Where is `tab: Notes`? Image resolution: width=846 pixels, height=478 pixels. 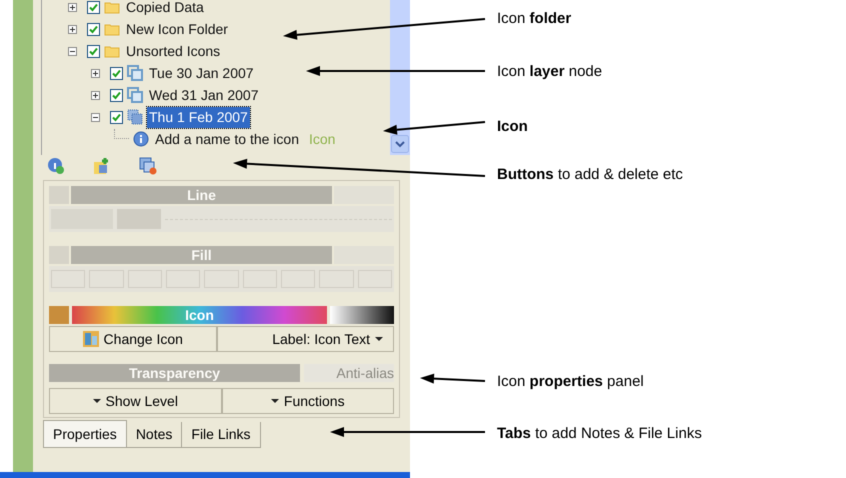 tab: Notes is located at coordinates (154, 435).